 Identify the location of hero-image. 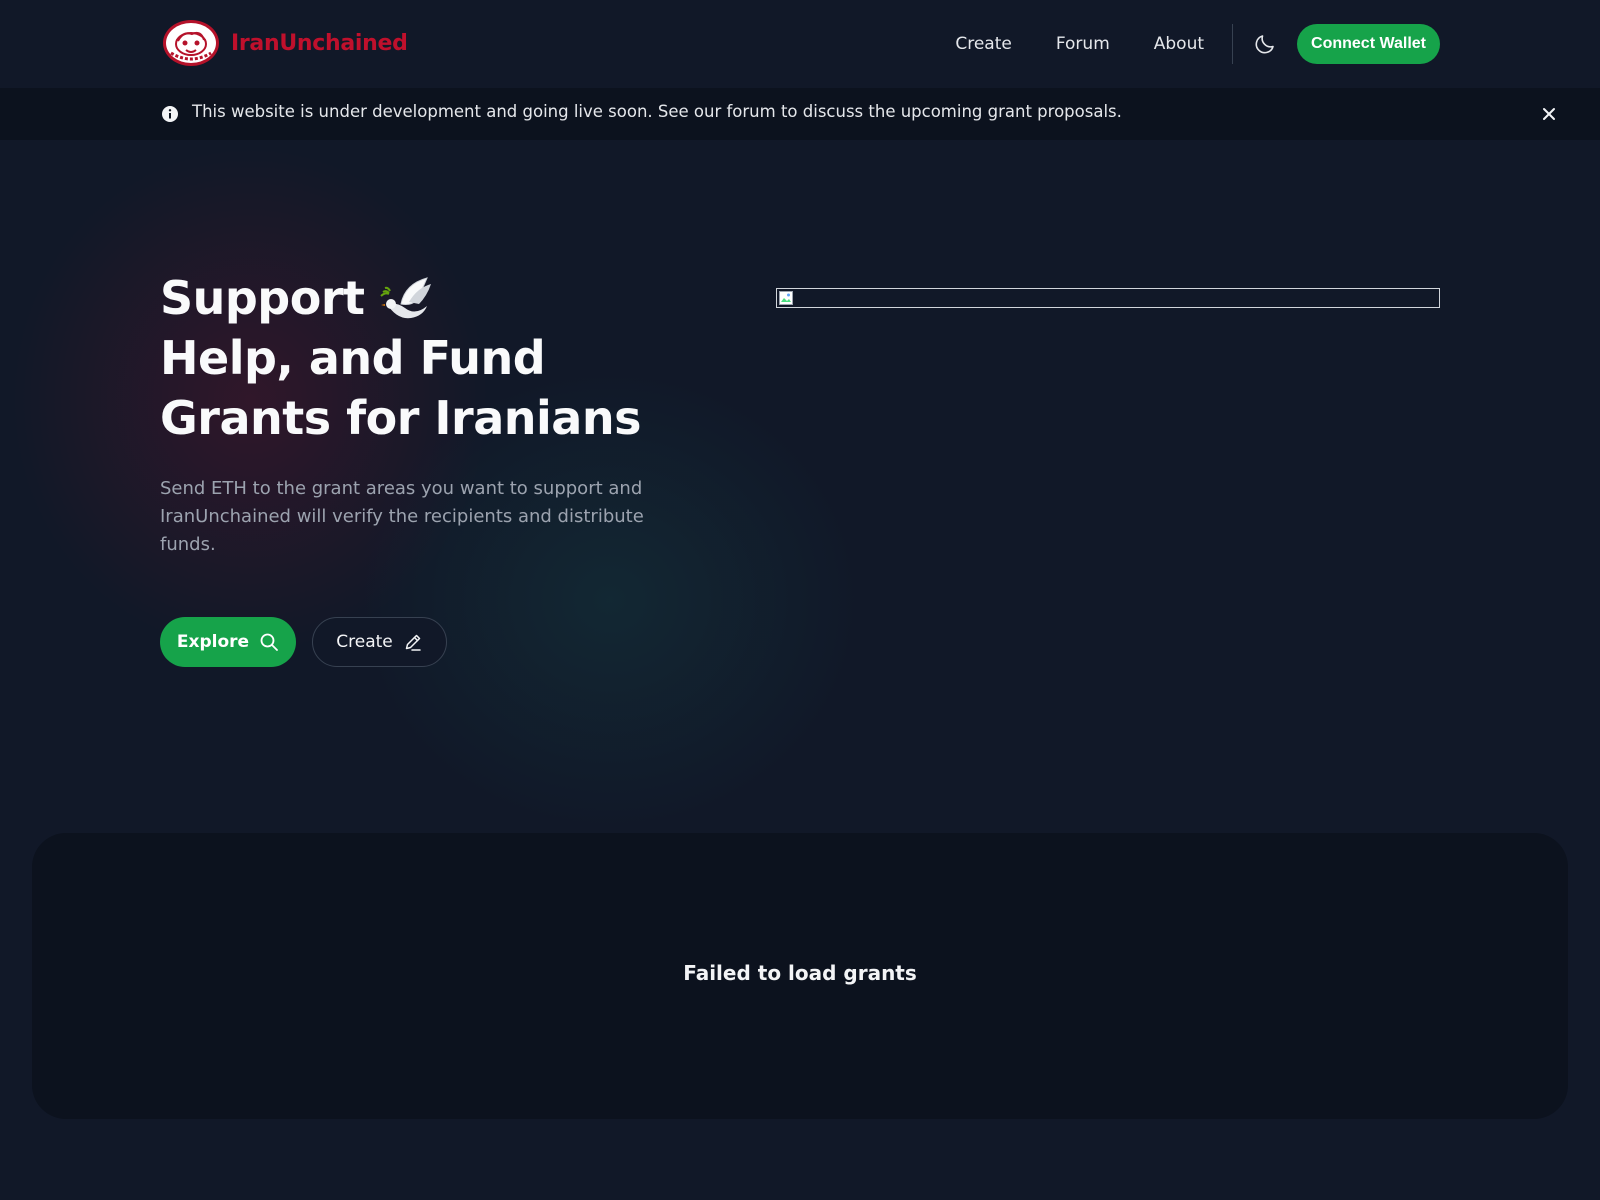
(1108, 298).